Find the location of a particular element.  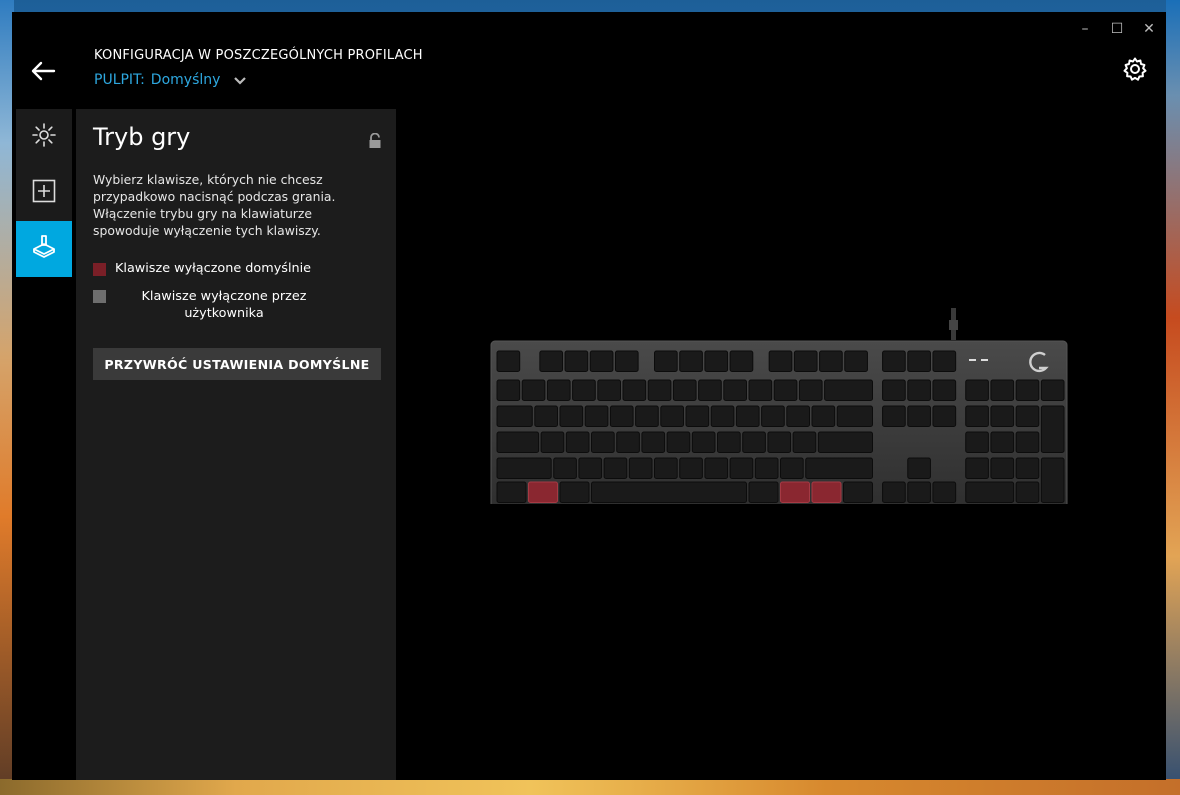

maximize-button: ☐ is located at coordinates (1117, 29).